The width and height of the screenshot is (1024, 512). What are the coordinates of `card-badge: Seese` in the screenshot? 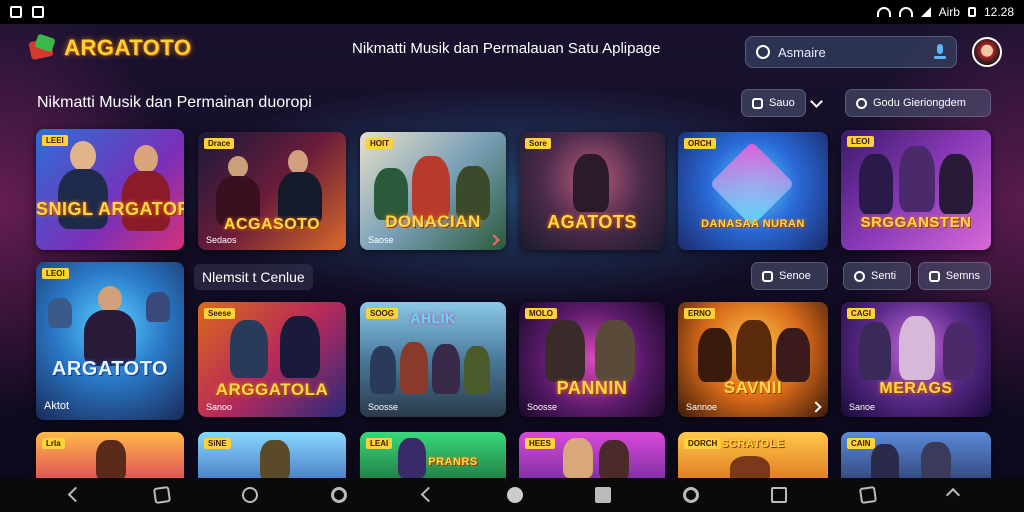 It's located at (220, 313).